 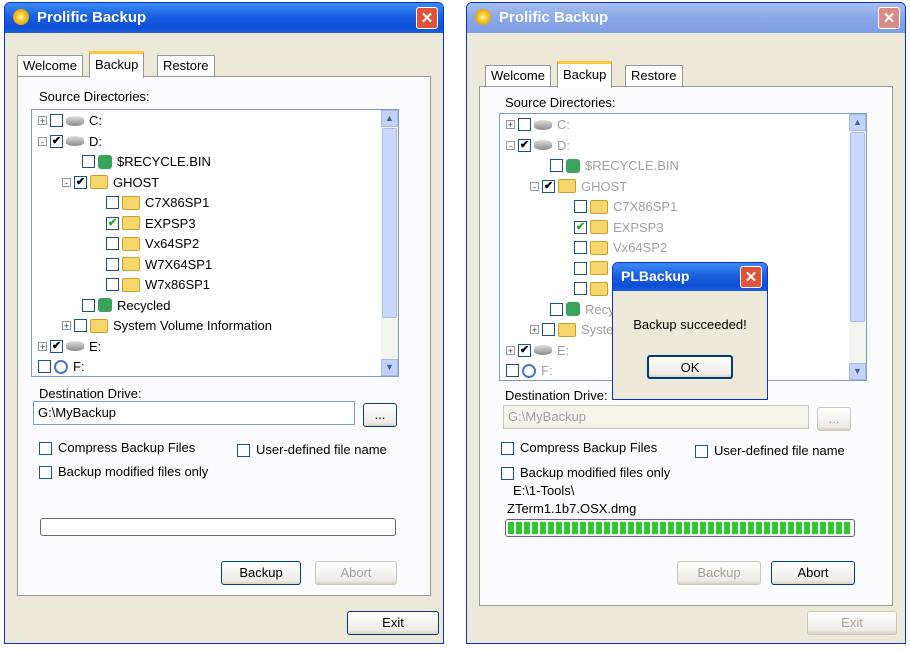 I want to click on status-current-path: E:\1-Tools\, so click(x=544, y=490).